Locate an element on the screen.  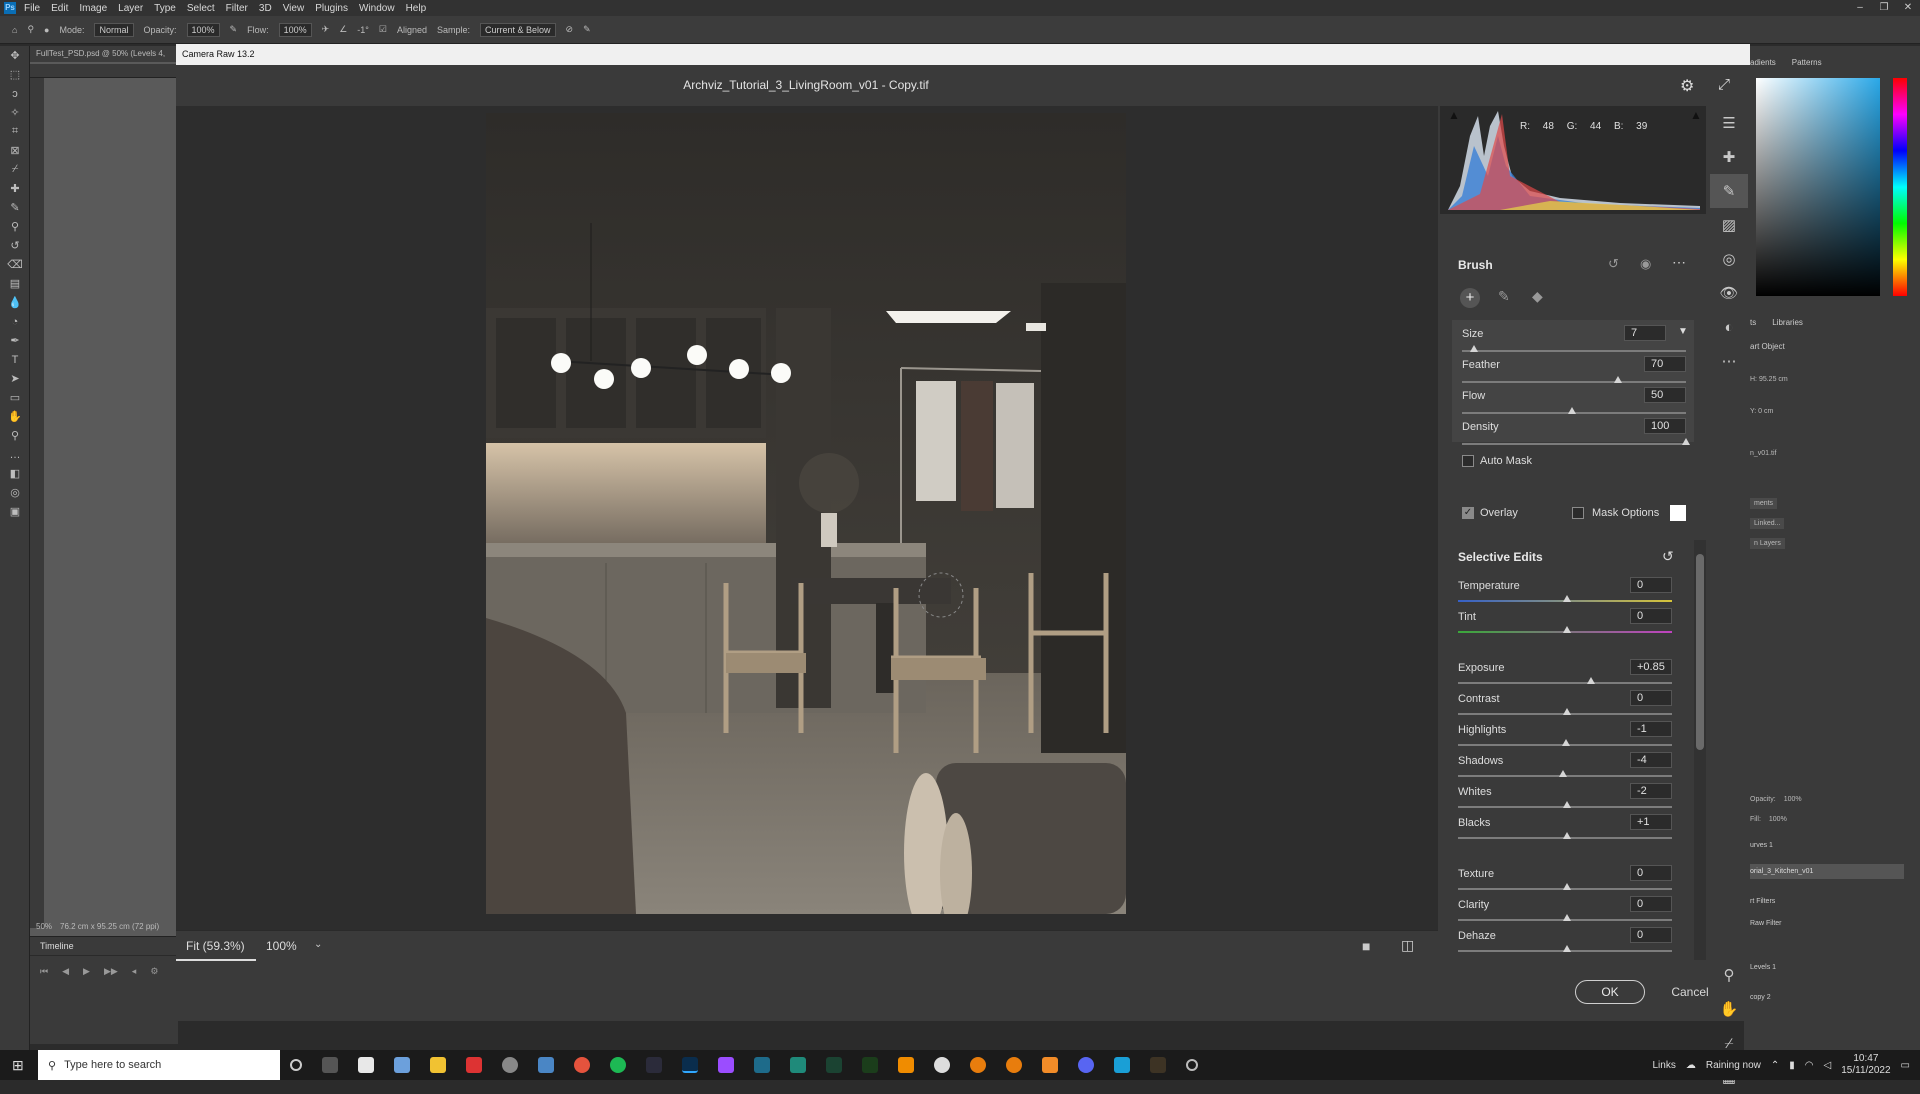
auto-mask-checkbox is located at coordinates (1468, 461).